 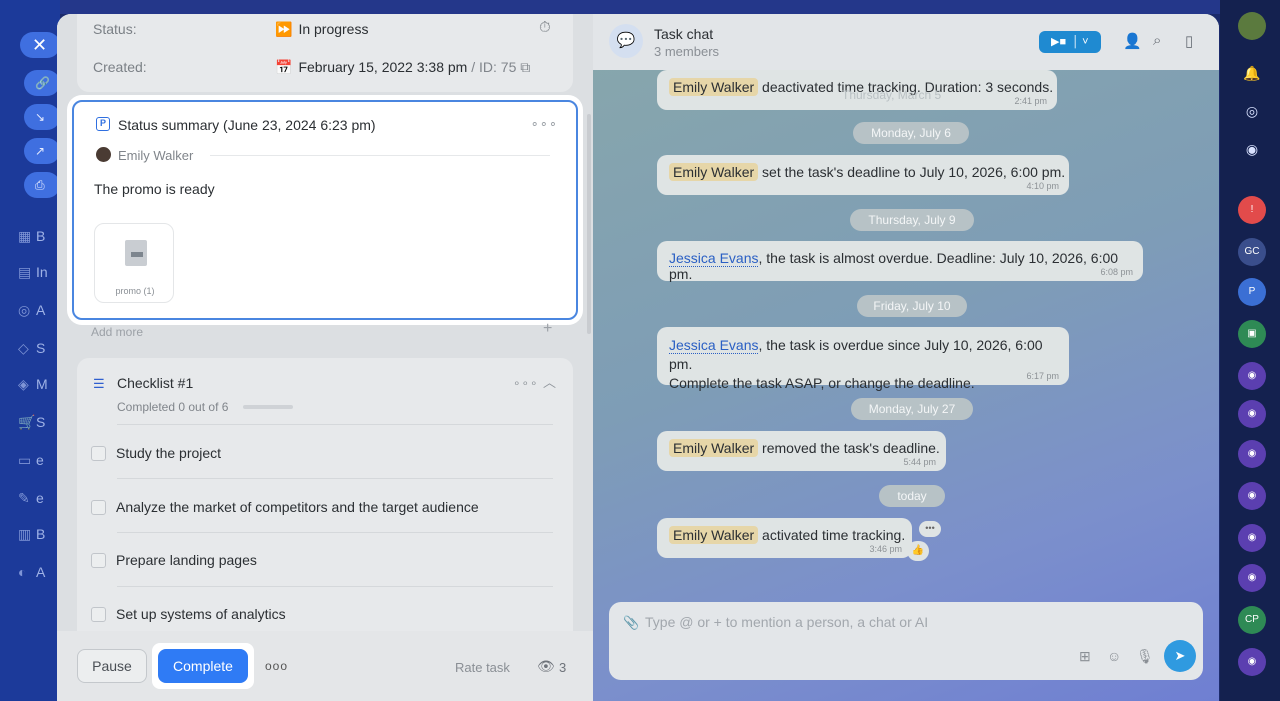 What do you see at coordinates (42, 185) in the screenshot?
I see `print-icon: ⎙` at bounding box center [42, 185].